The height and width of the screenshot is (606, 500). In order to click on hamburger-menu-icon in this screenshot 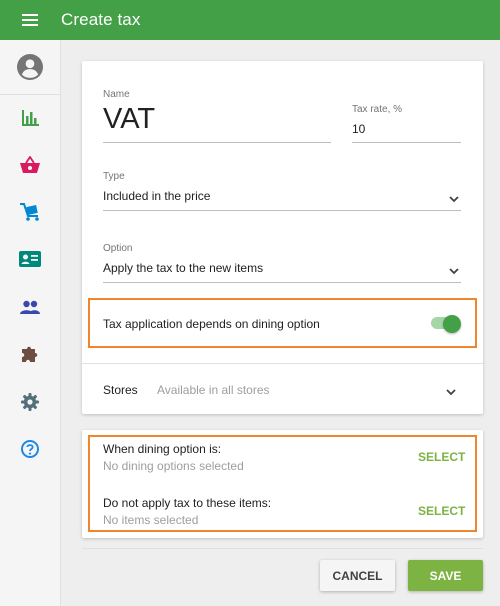, I will do `click(30, 20)`.